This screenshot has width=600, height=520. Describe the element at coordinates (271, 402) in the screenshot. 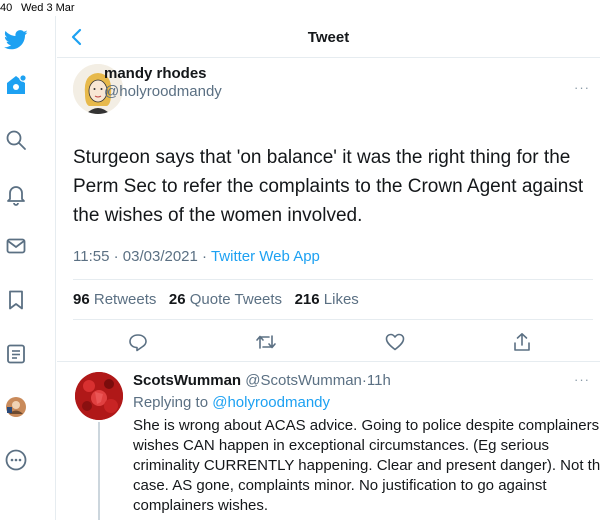

I see `replying-to-link: @holyroodmandy` at that location.